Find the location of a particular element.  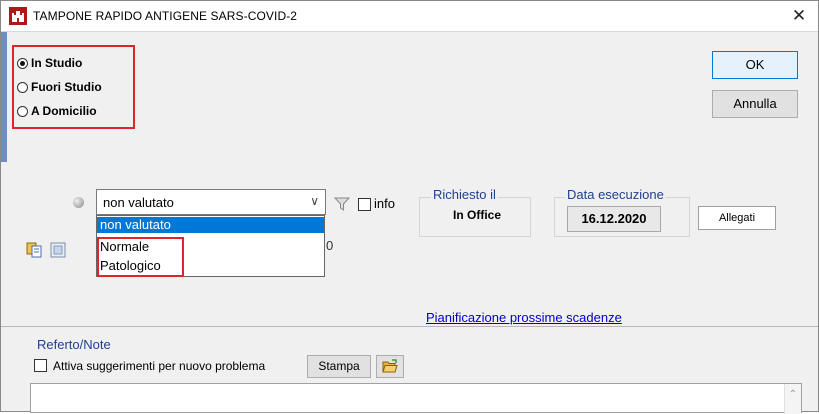

close-button: ✕ is located at coordinates (799, 16).